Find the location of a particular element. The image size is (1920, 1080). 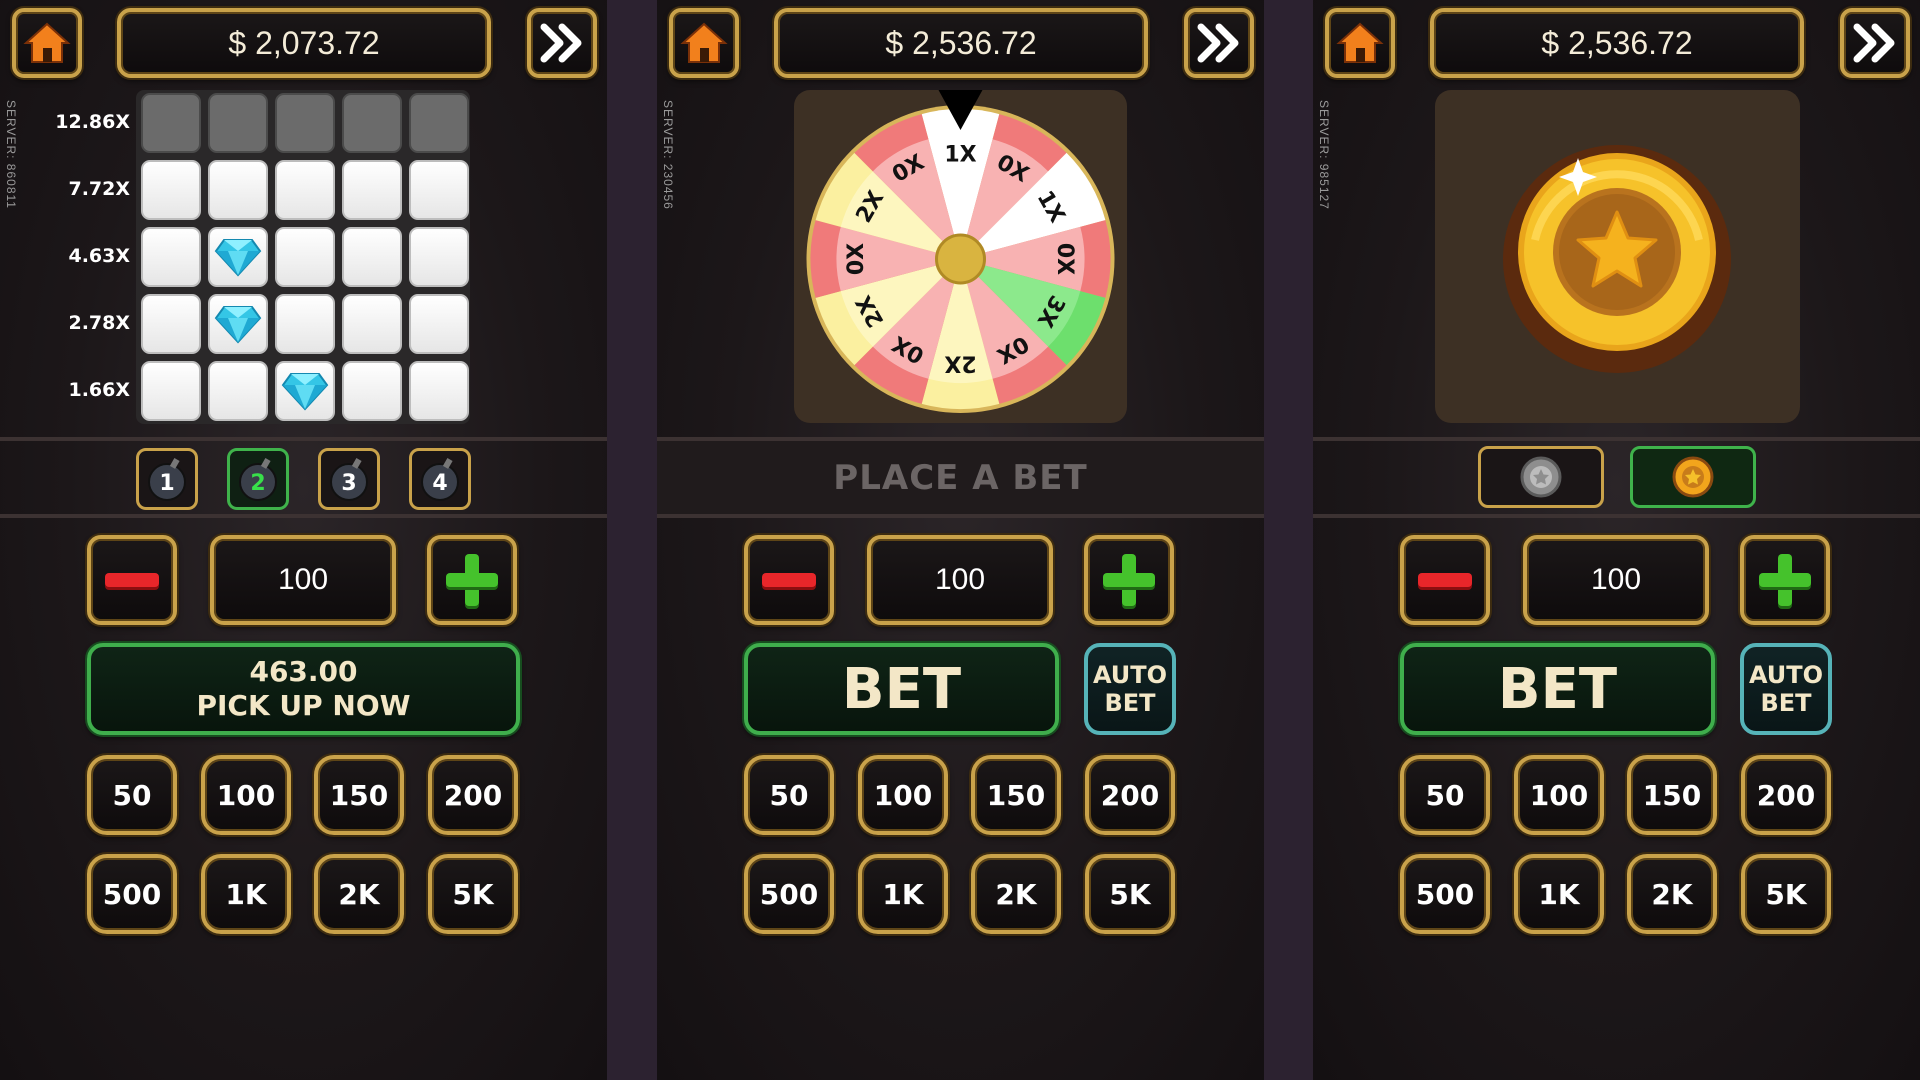

bet-amount-display: 100 is located at coordinates (303, 580).